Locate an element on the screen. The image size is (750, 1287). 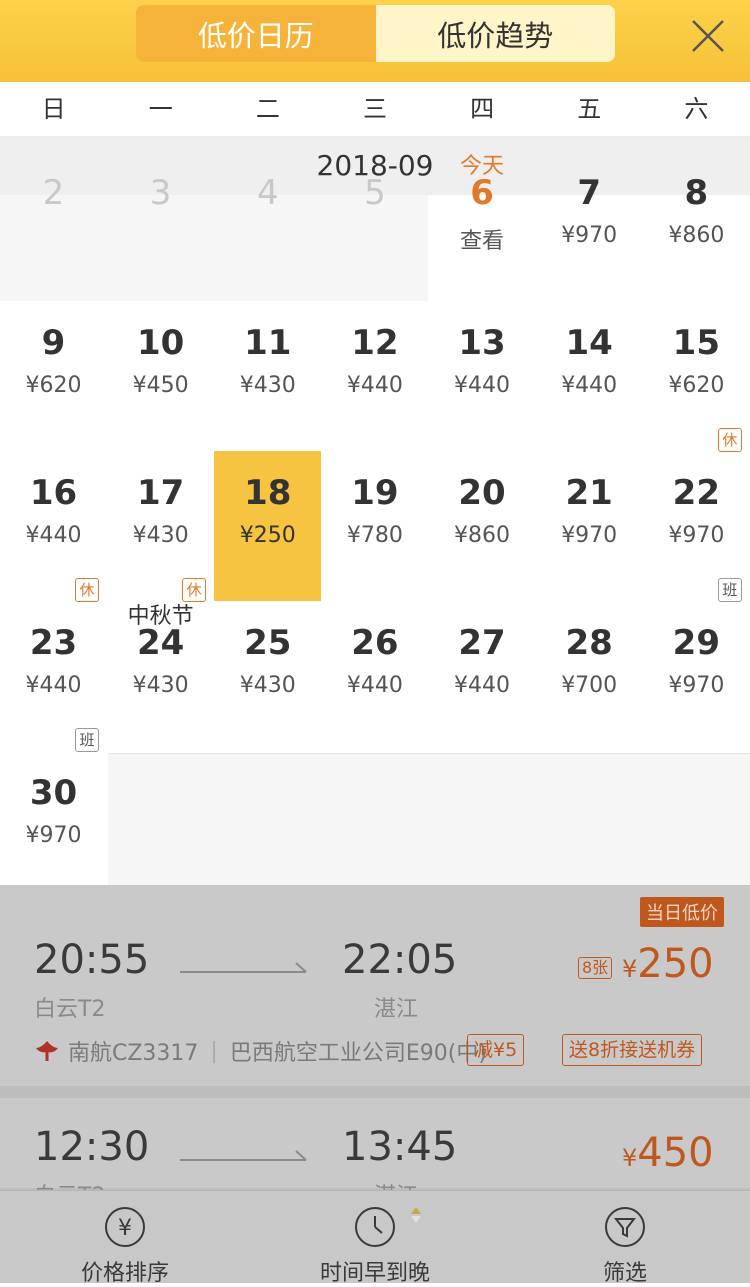
day-number: 23 is located at coordinates (53, 643).